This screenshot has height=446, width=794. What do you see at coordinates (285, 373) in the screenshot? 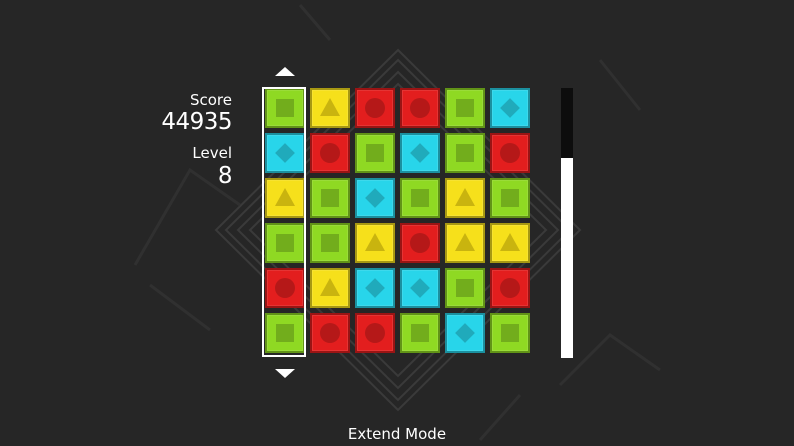
I see `scroll-down-arrow-icon` at bounding box center [285, 373].